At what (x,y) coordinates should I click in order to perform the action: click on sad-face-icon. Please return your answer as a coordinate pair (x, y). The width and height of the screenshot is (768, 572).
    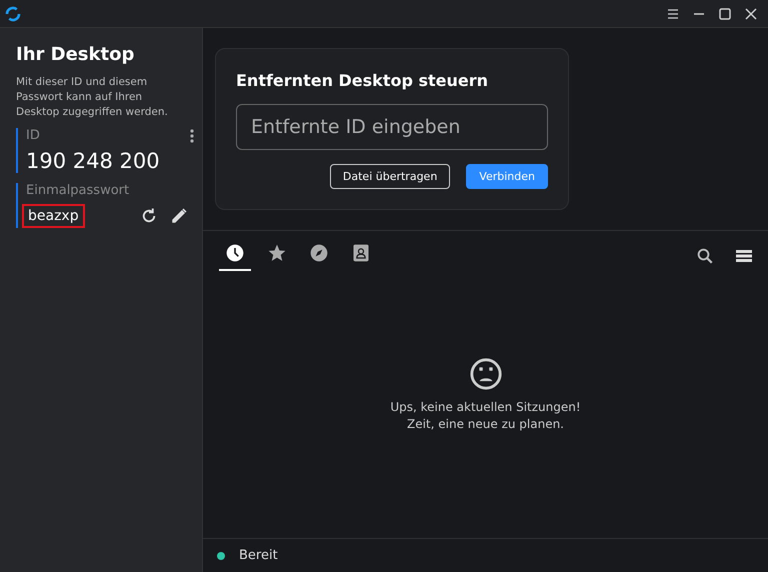
    Looking at the image, I should click on (485, 373).